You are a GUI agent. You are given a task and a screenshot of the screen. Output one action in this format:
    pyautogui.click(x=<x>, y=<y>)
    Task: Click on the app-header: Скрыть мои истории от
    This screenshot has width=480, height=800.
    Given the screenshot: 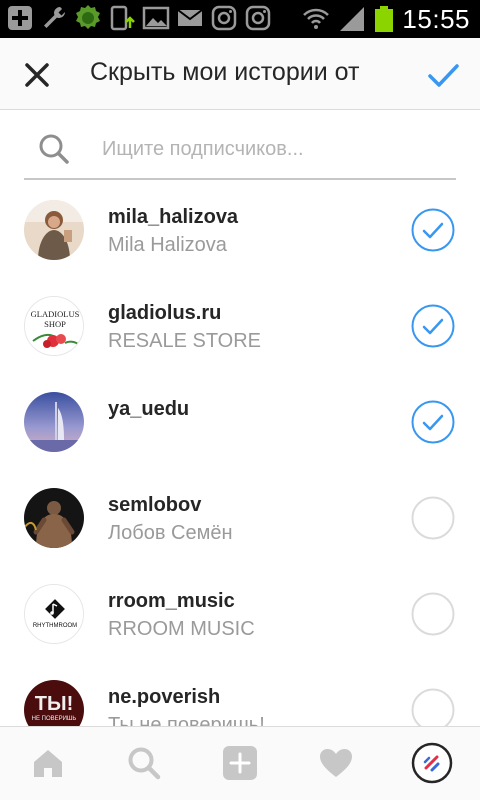 What is the action you would take?
    pyautogui.click(x=240, y=74)
    